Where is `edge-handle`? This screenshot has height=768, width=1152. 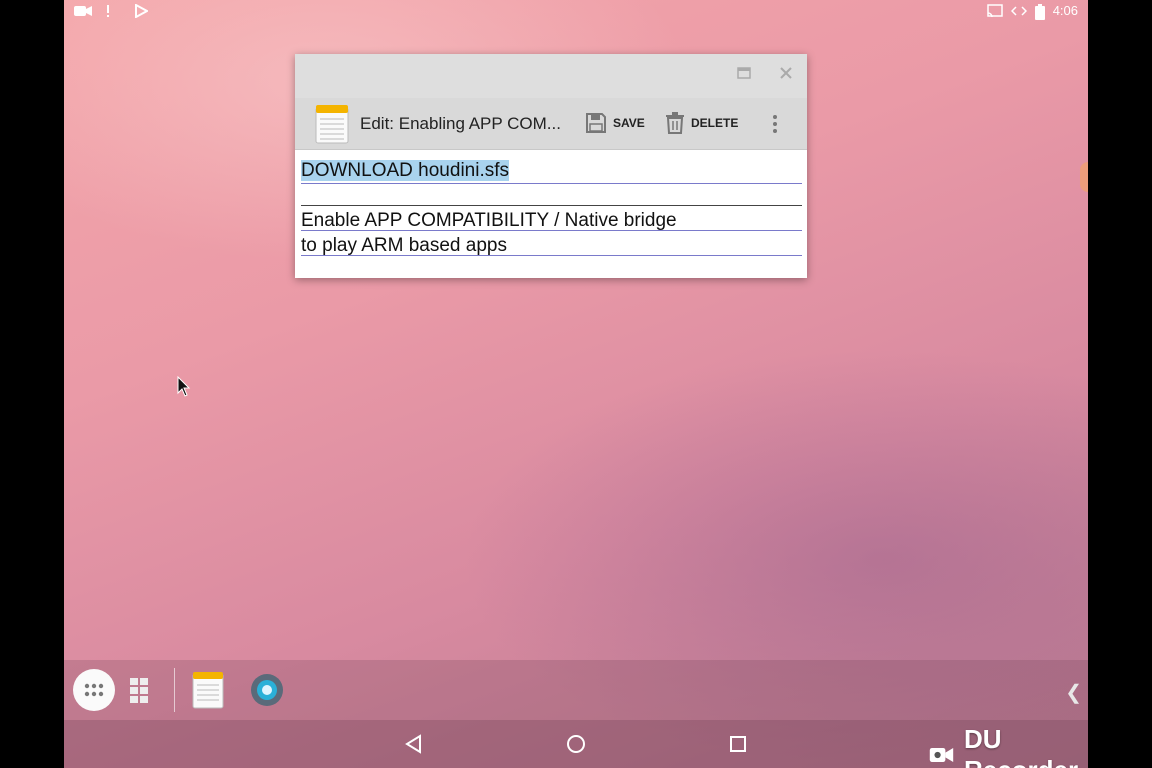
edge-handle is located at coordinates (1084, 177).